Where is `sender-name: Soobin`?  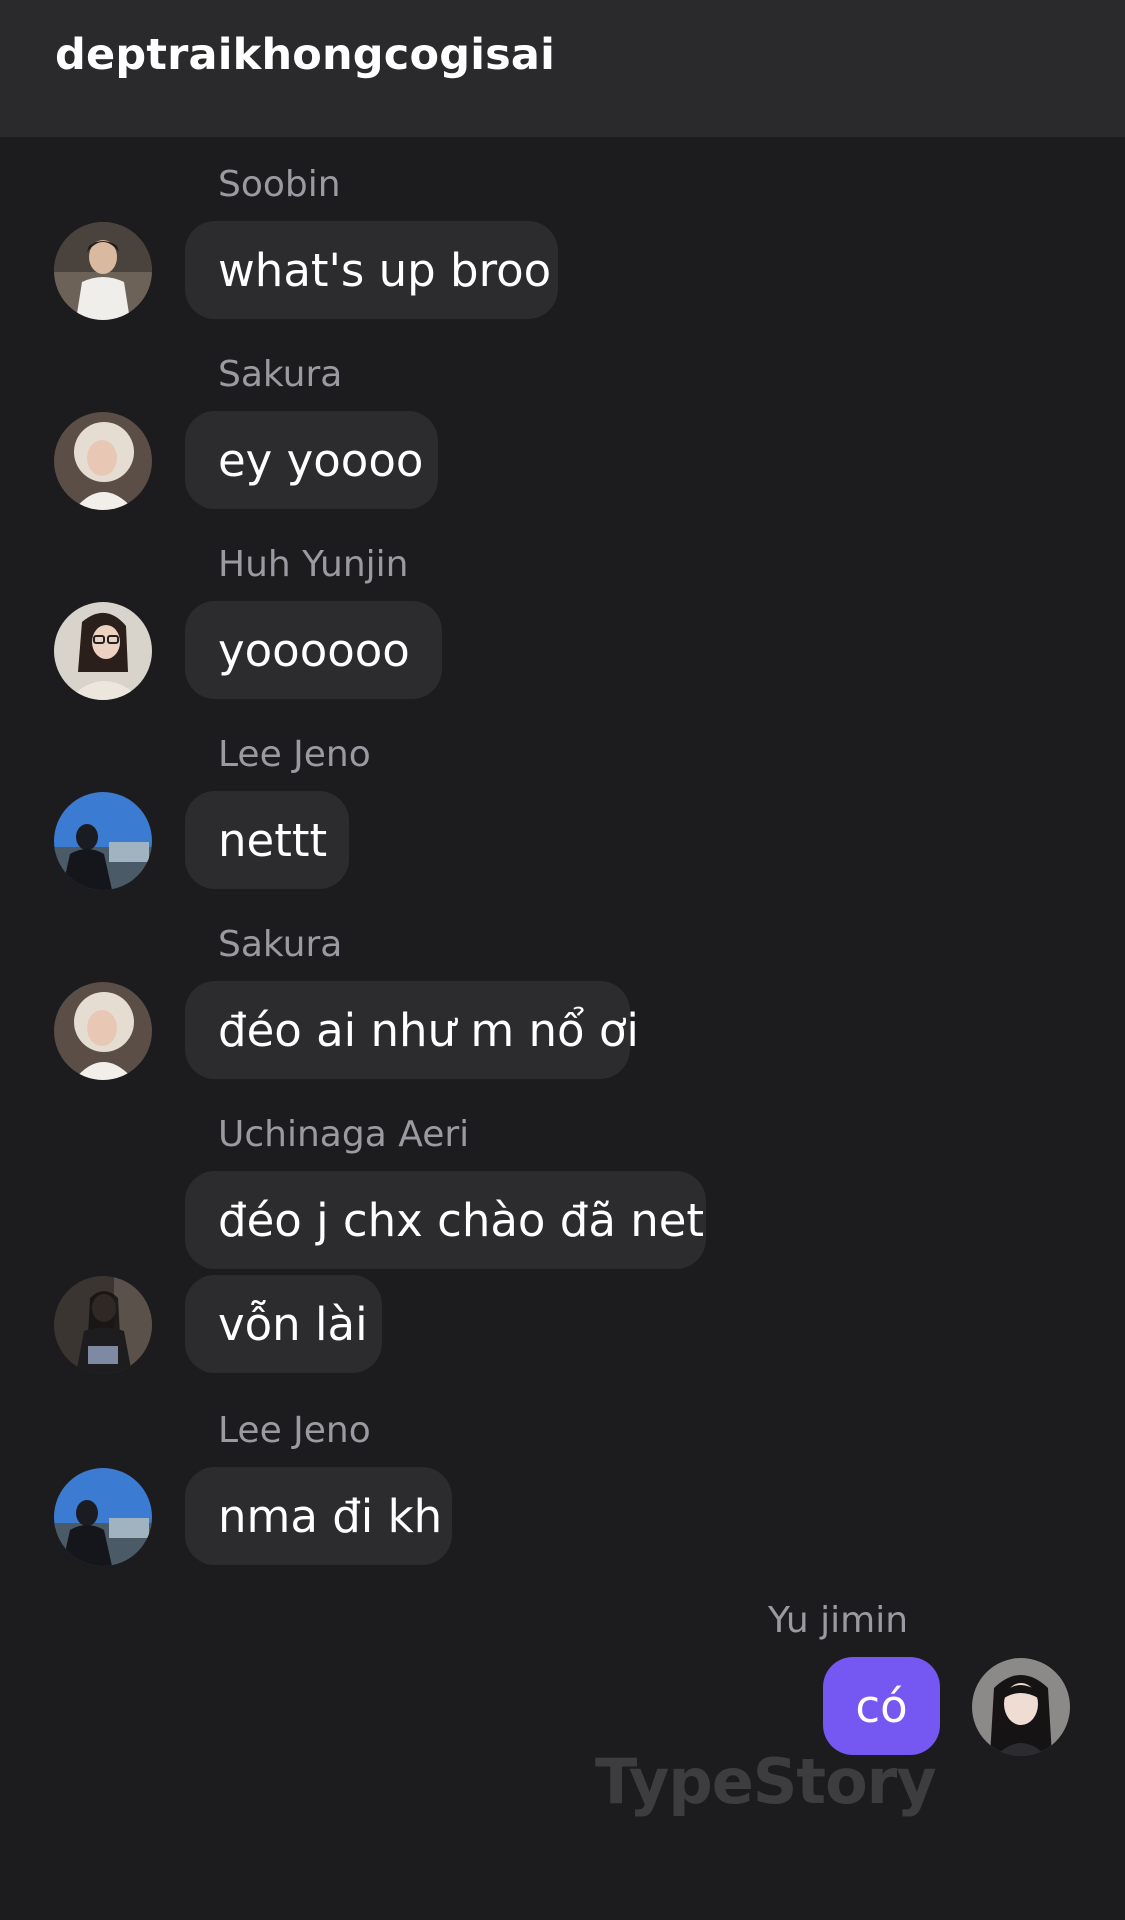 sender-name: Soobin is located at coordinates (279, 184).